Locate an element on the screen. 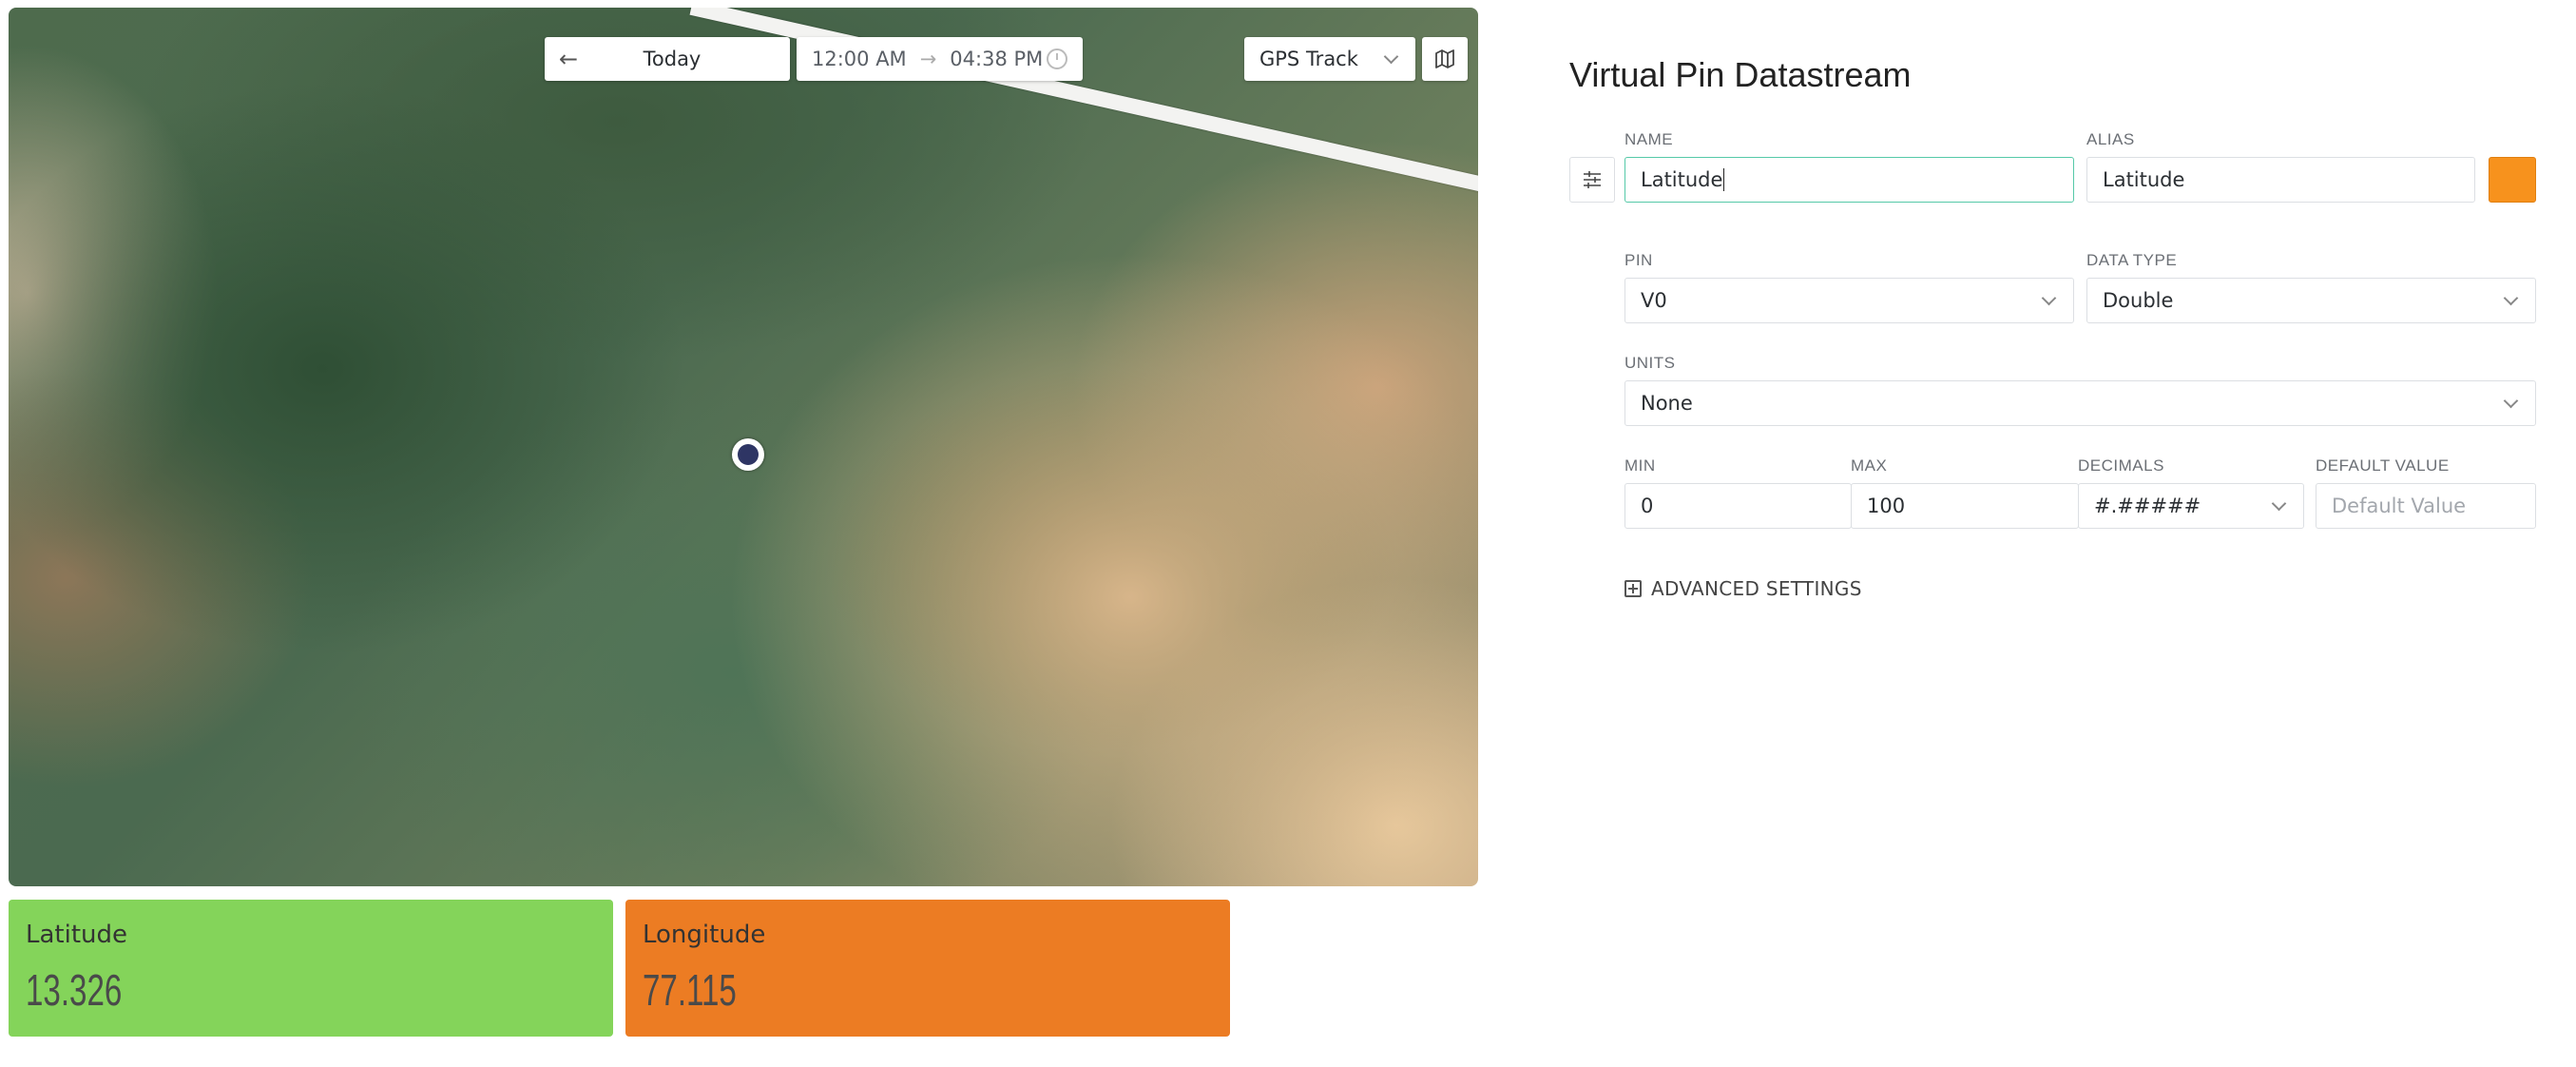  time-to: 04:38 PM is located at coordinates (997, 59).